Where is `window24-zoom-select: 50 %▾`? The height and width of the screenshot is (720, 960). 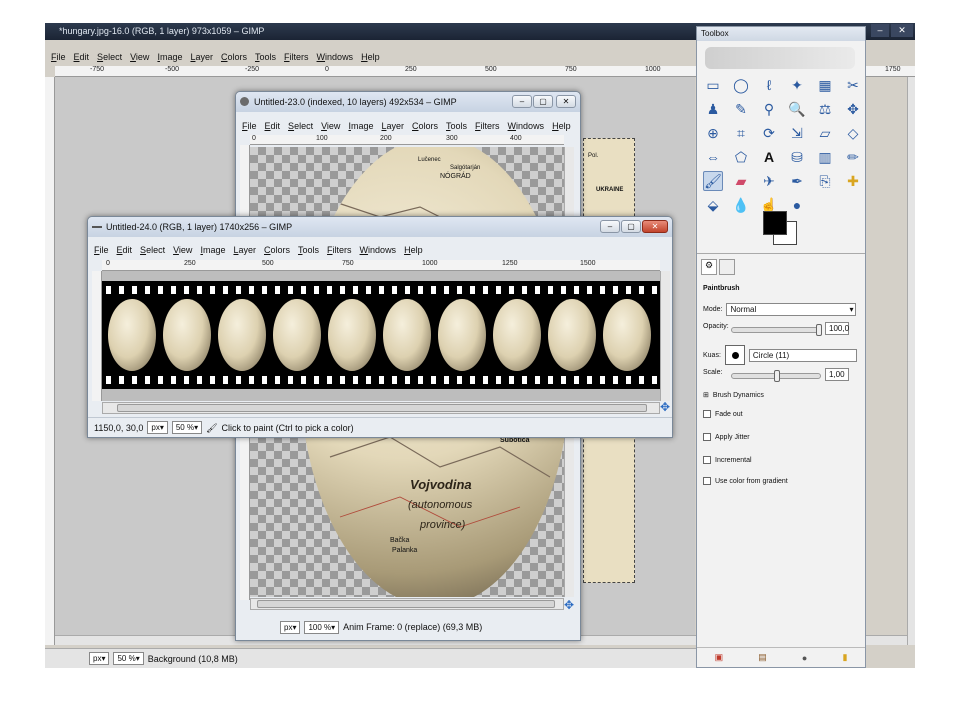 window24-zoom-select: 50 %▾ is located at coordinates (187, 427).